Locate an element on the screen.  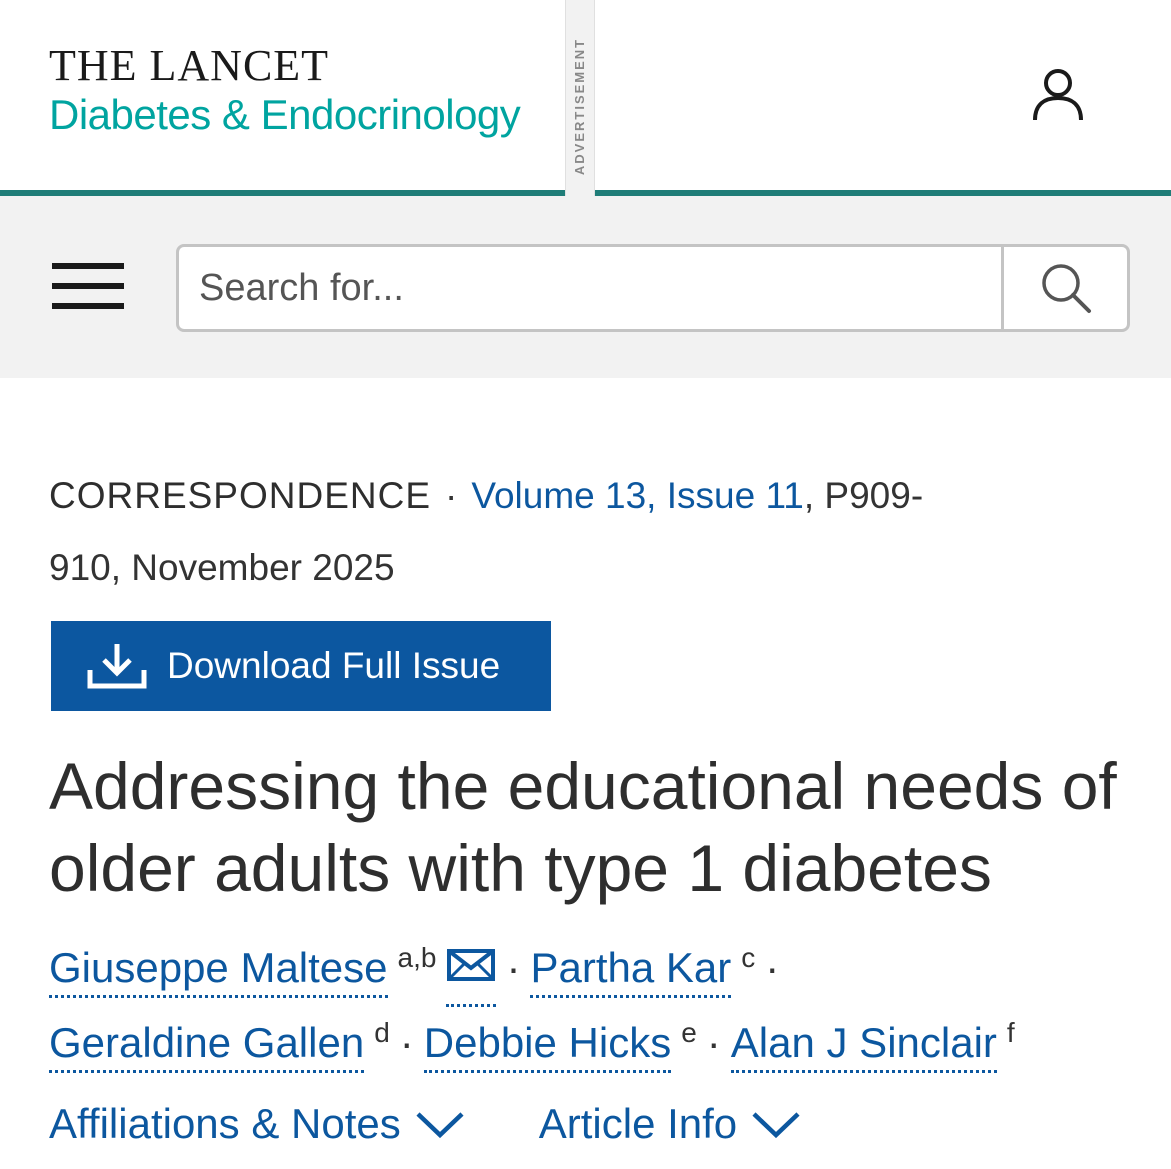
author-name: Debbie Hicks is located at coordinates (547, 1046).